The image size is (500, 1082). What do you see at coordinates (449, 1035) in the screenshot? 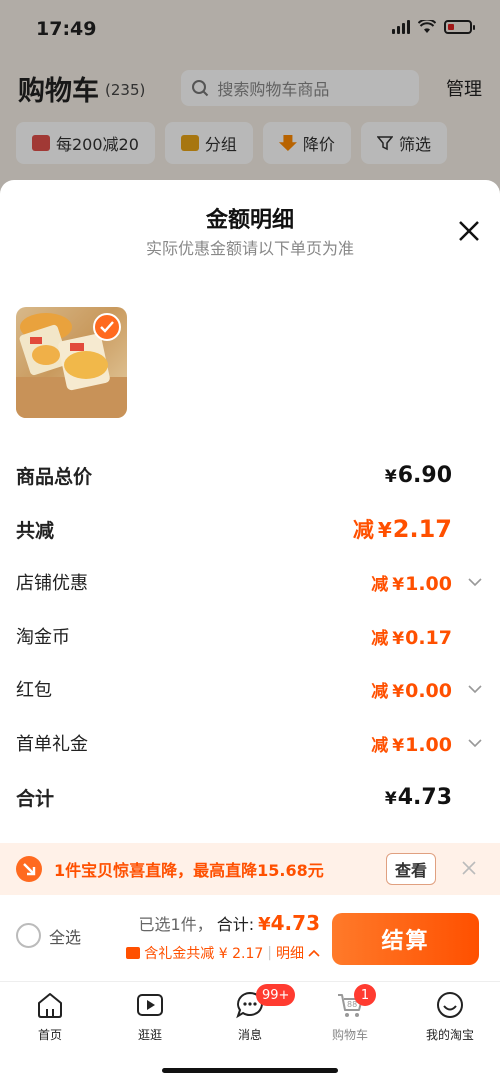
I see `tab-label: 我的淘宝` at bounding box center [449, 1035].